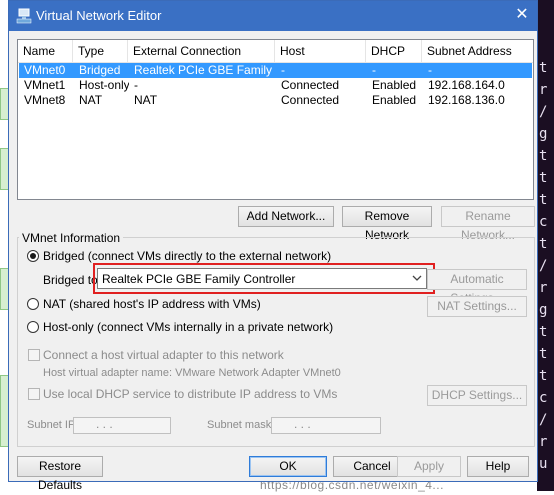  Describe the element at coordinates (264, 278) in the screenshot. I see `annotation-highlight-box` at that location.